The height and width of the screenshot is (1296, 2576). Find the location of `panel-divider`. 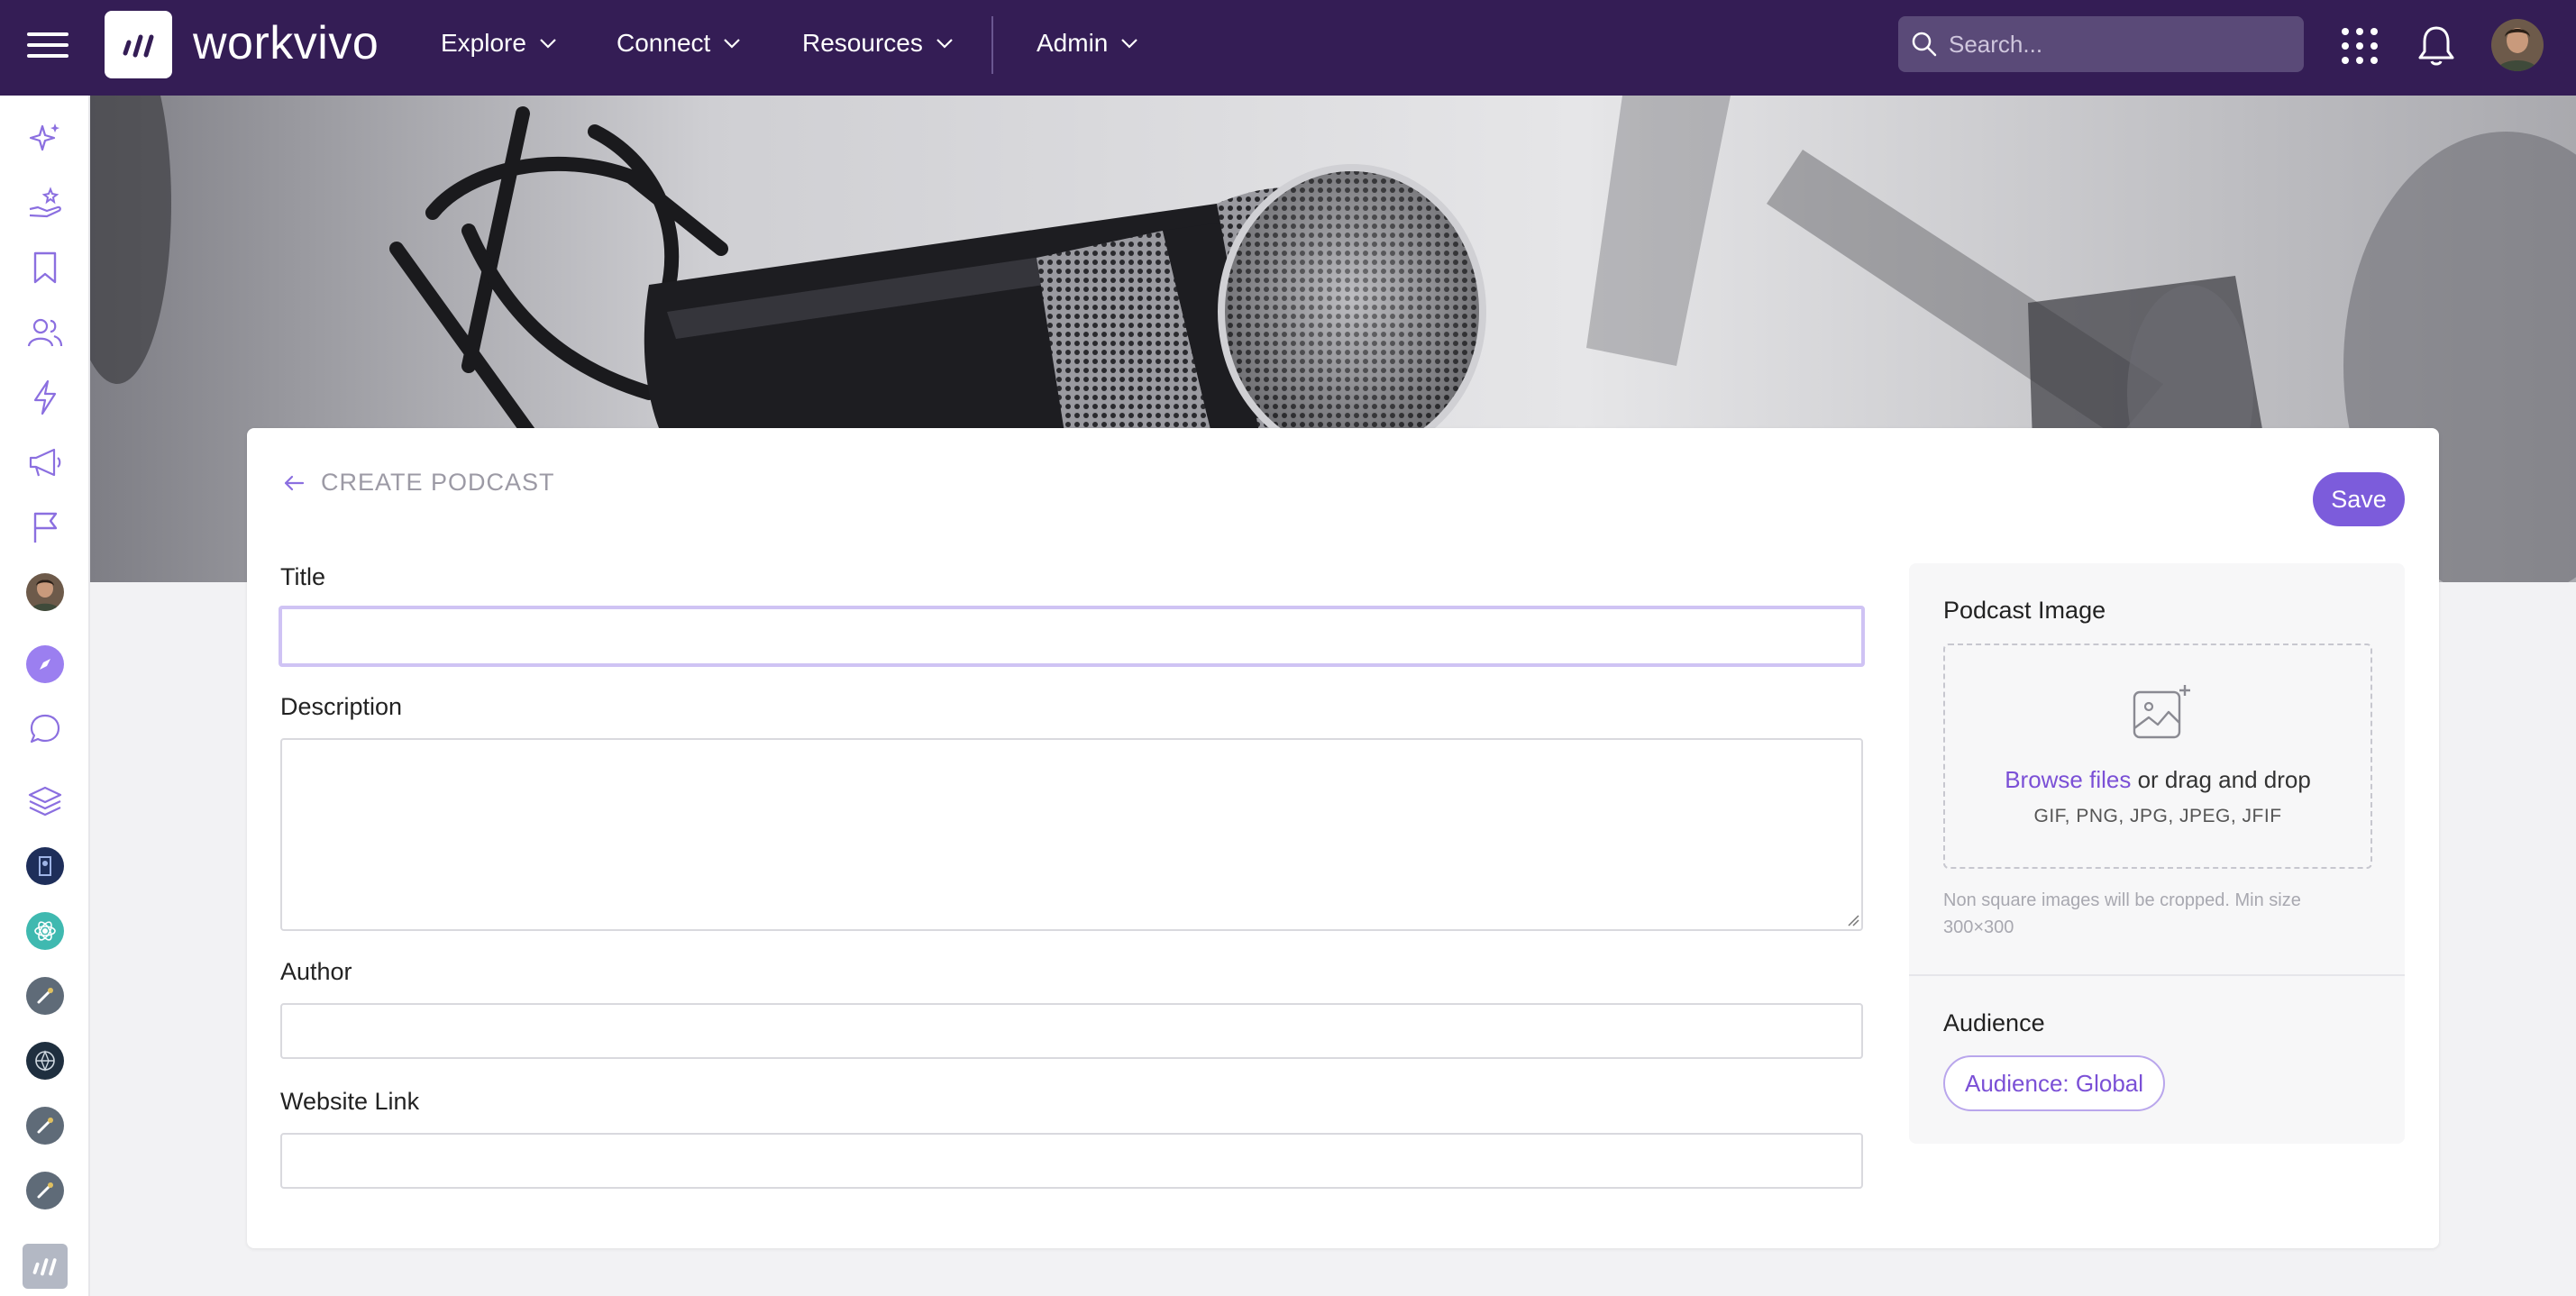

panel-divider is located at coordinates (2157, 975).